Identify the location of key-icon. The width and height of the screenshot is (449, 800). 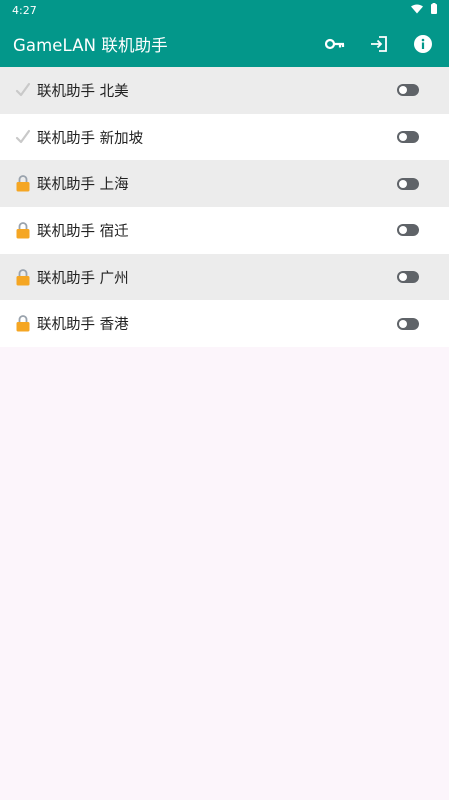
(335, 44).